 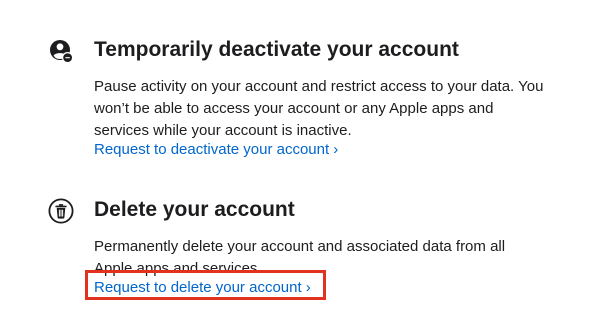 I want to click on deactivate-title: Temporarily deactivate your account, so click(x=276, y=49).